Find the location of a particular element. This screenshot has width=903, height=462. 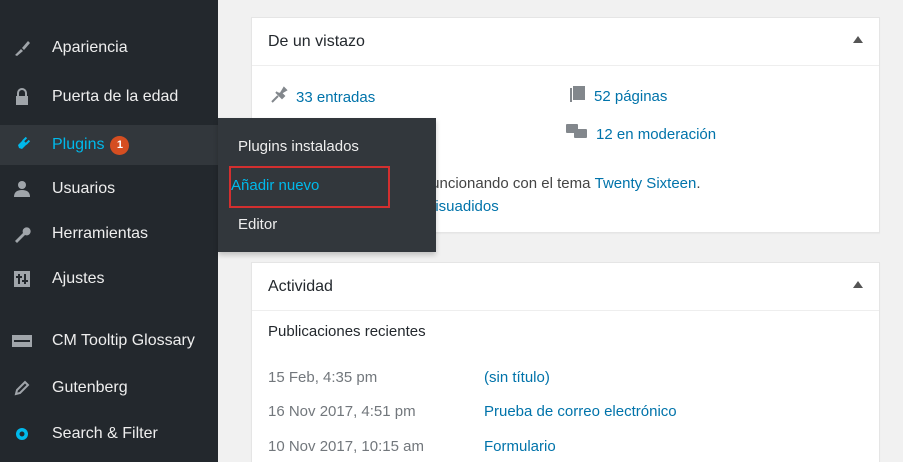

search-engines-discouraged: disuadidos is located at coordinates (463, 206).